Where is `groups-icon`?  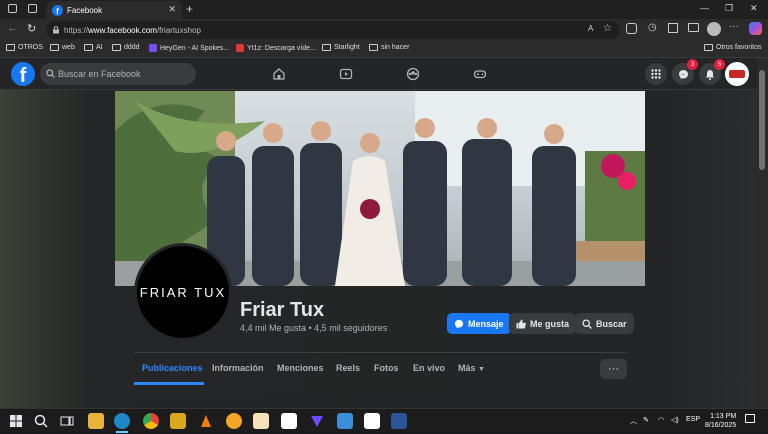
groups-icon is located at coordinates (413, 74).